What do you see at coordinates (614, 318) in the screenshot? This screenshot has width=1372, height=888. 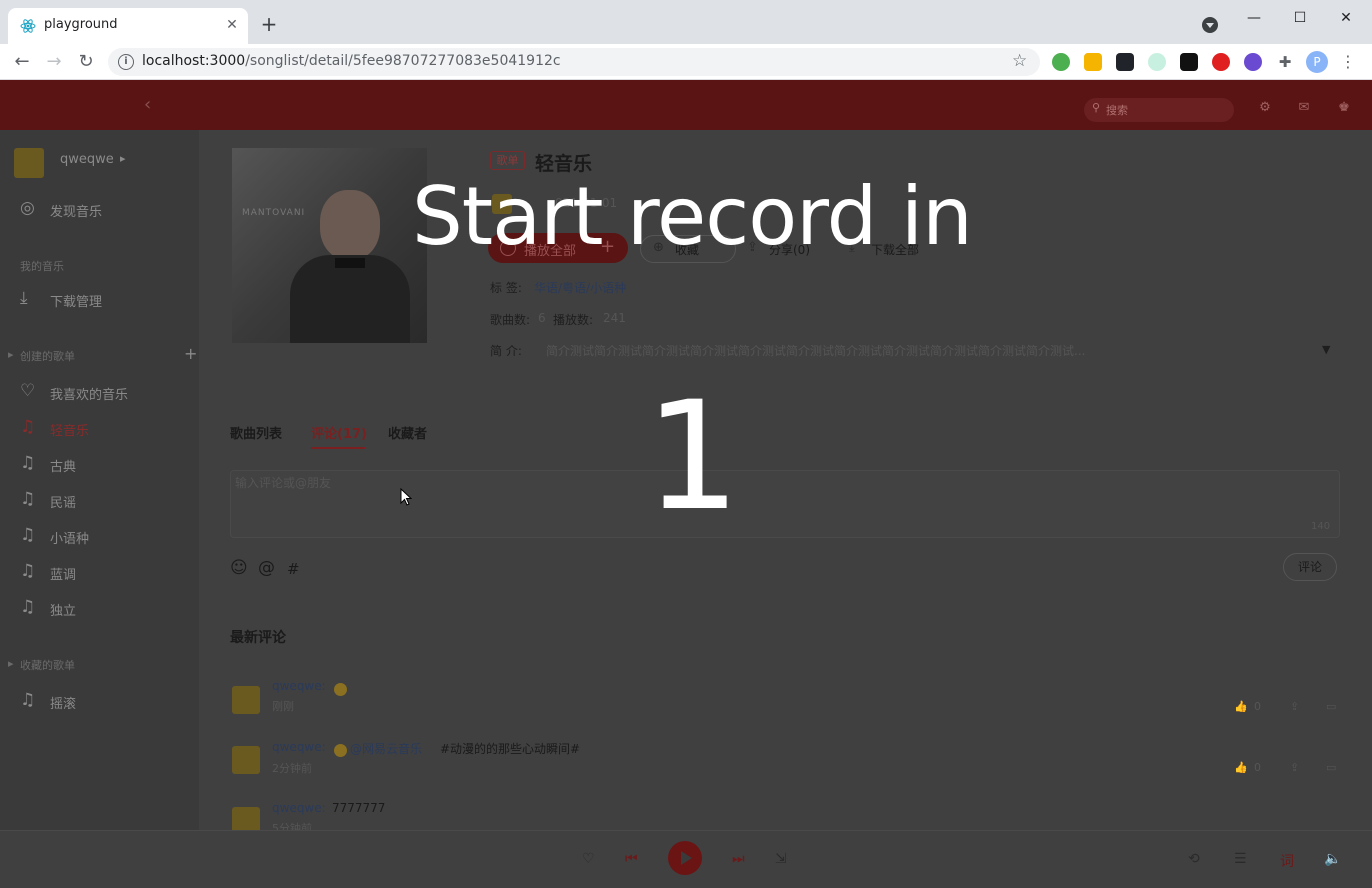 I see `playcount-value: 241` at bounding box center [614, 318].